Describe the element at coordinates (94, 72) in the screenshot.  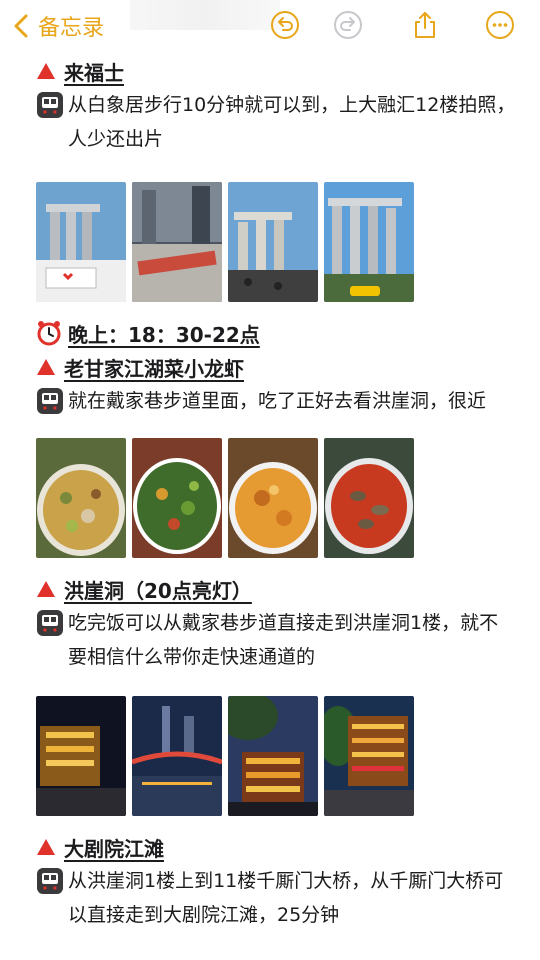
I see `heading-text: 来福士` at that location.